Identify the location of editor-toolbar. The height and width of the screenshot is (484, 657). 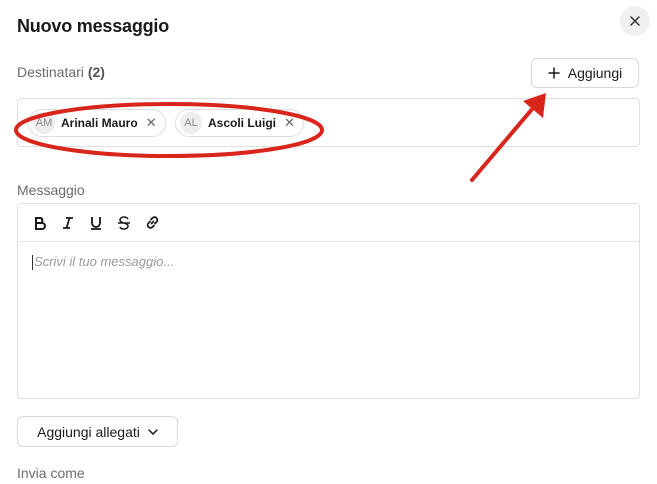
(328, 223).